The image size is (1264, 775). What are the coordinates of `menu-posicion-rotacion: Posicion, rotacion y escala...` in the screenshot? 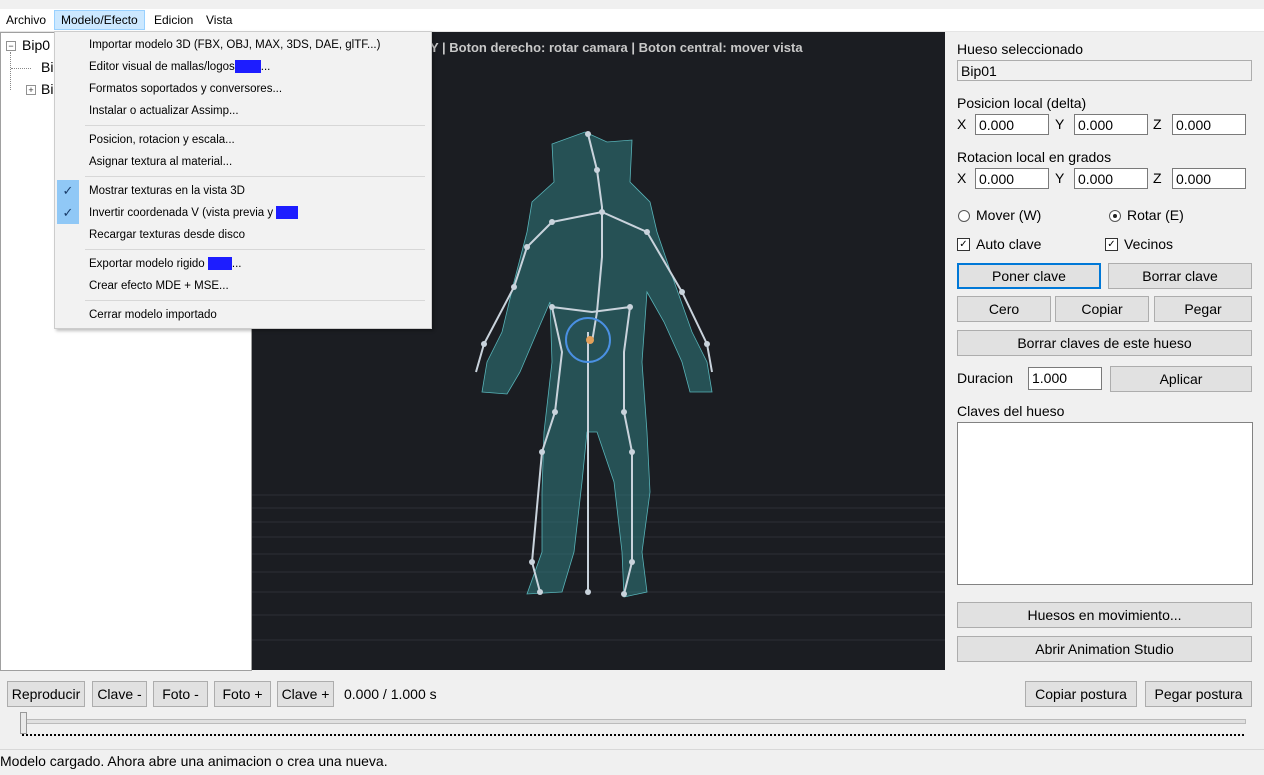 It's located at (243, 140).